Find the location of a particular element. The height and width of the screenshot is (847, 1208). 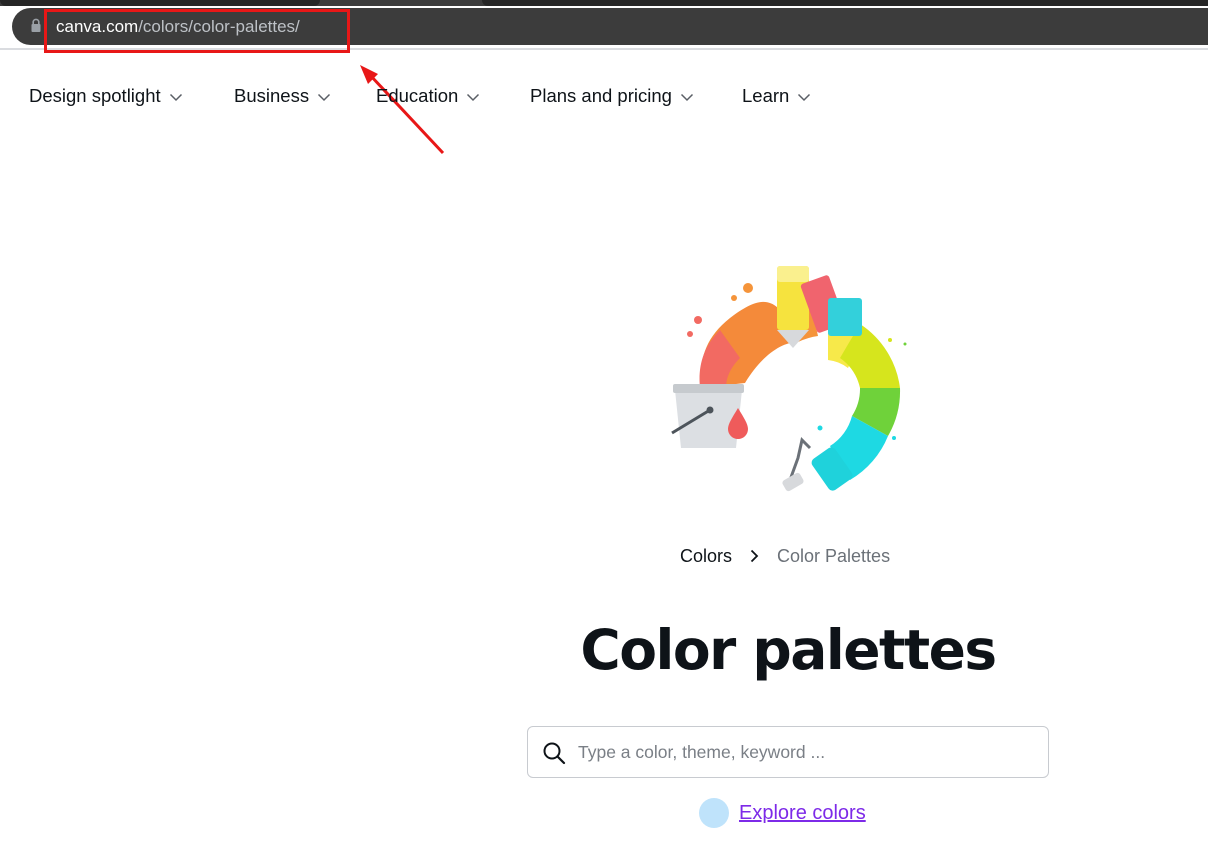

search-box is located at coordinates (788, 752).